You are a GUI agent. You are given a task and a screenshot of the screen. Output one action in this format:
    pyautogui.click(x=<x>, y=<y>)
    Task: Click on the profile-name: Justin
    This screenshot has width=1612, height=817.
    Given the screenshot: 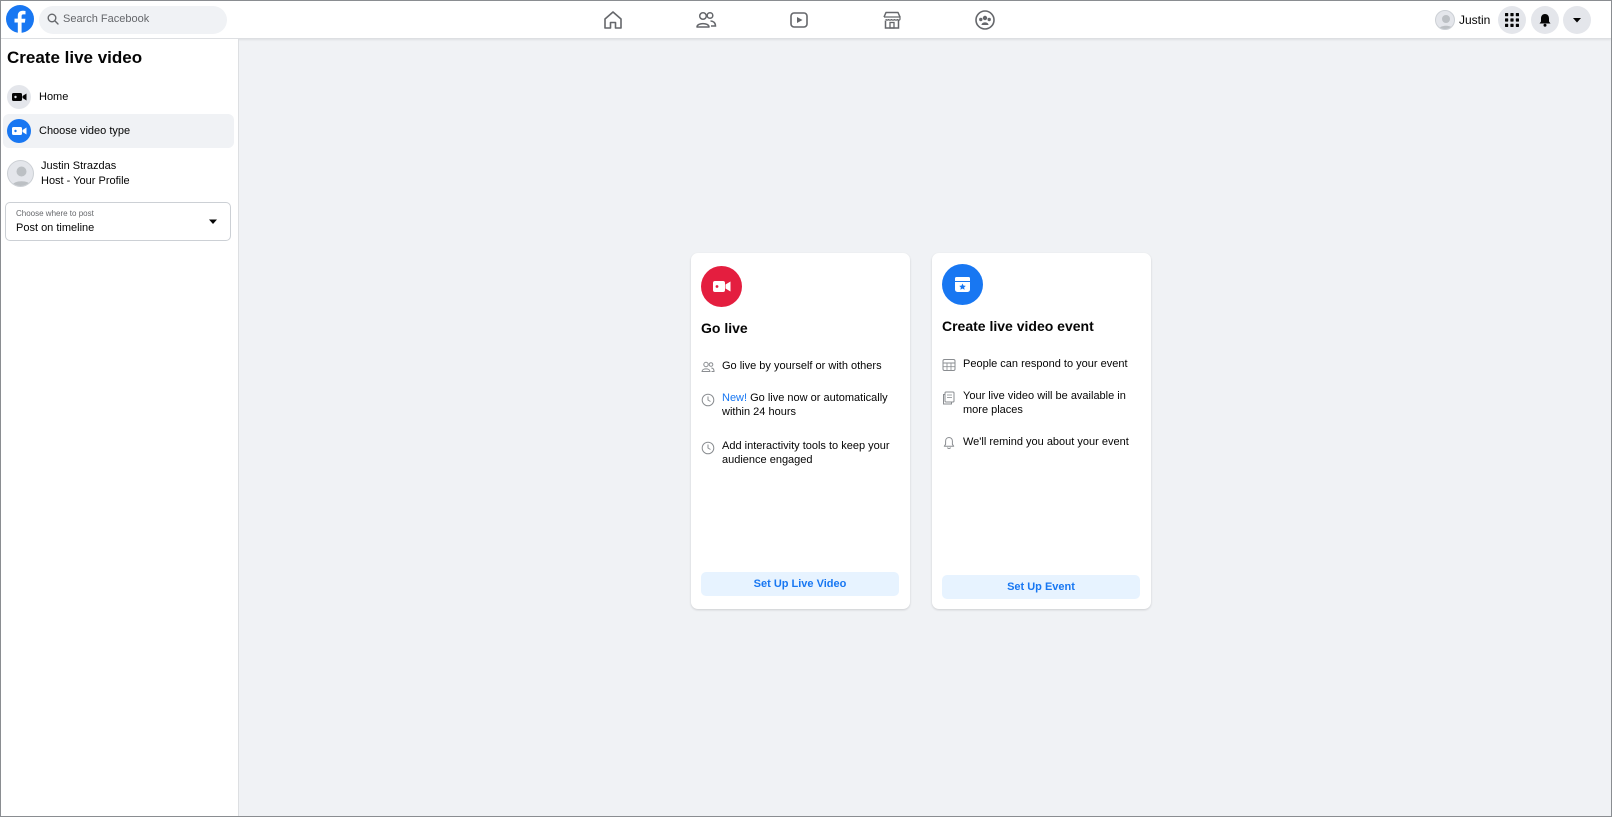 What is the action you would take?
    pyautogui.click(x=1475, y=20)
    